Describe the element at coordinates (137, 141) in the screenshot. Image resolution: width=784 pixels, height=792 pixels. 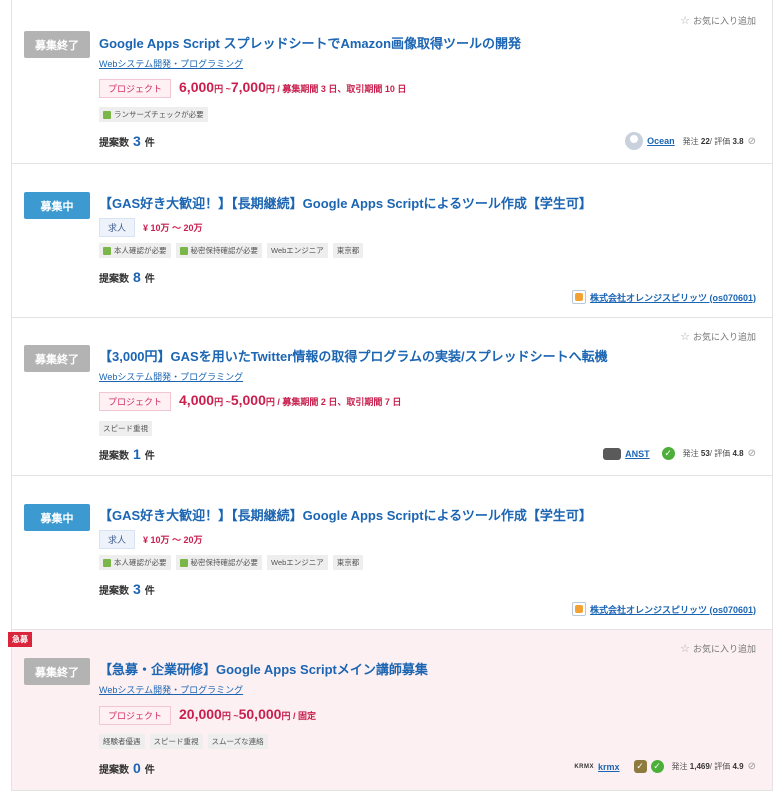
I see `proposals-number: 3` at that location.